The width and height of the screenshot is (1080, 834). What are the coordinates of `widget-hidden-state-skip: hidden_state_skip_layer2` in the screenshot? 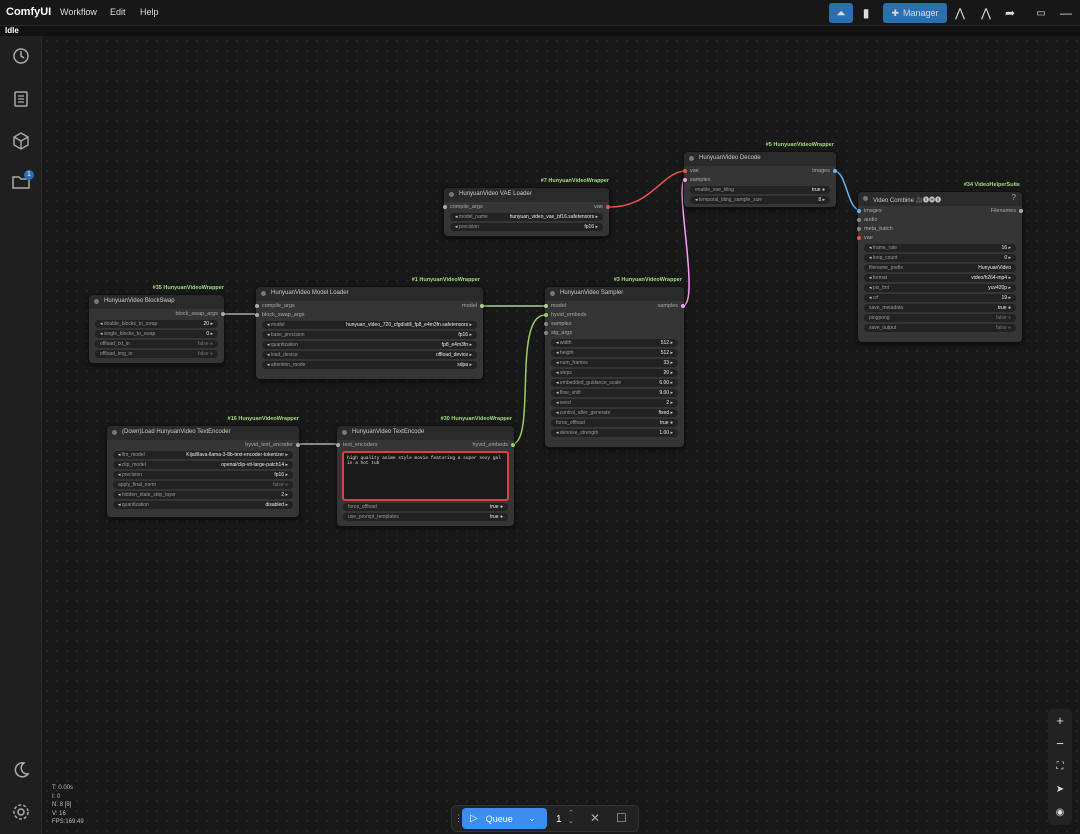 It's located at (203, 495).